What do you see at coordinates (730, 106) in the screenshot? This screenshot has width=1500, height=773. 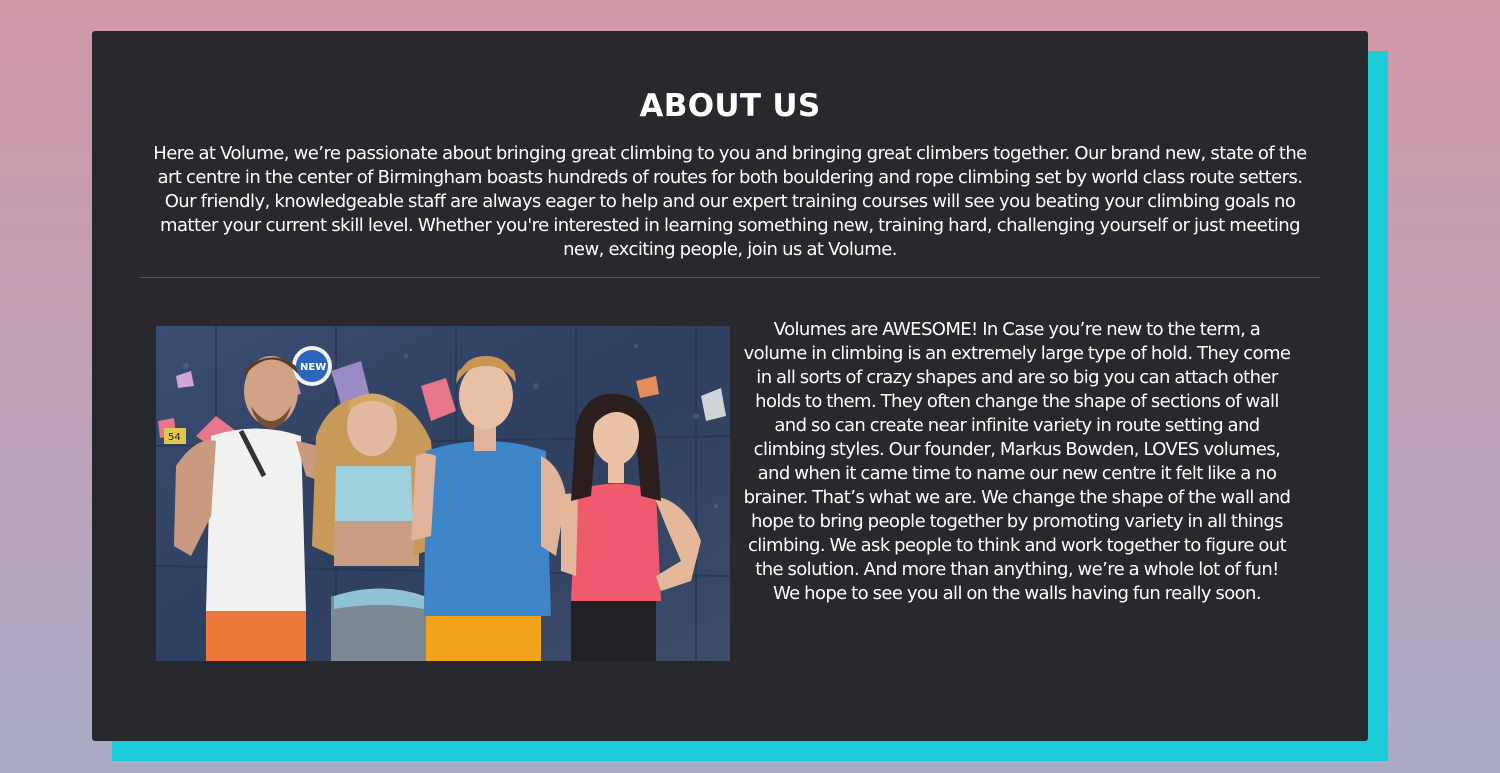 I see `about-title: ABOUT US` at bounding box center [730, 106].